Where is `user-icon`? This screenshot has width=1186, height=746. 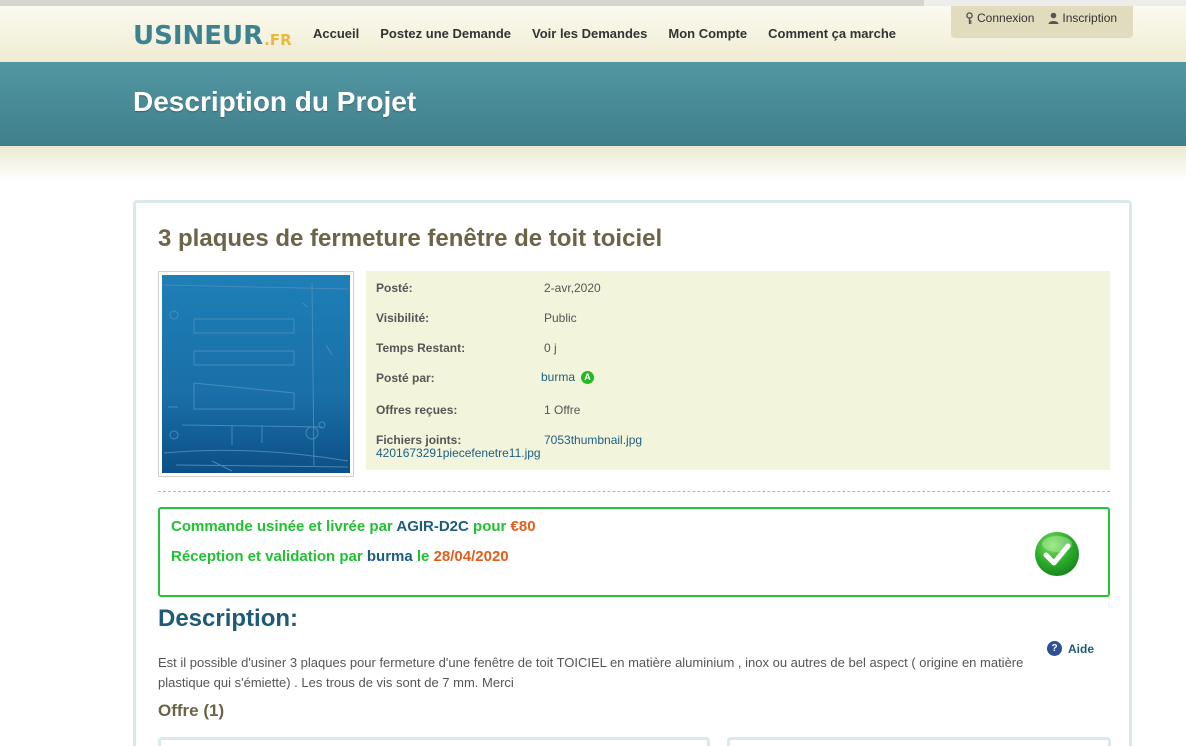 user-icon is located at coordinates (1053, 18).